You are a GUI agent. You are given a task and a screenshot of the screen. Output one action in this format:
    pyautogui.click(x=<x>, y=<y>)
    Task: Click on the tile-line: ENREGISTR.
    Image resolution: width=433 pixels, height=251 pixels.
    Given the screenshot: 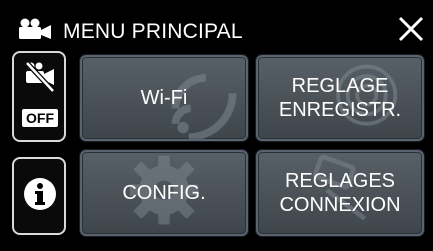 What is the action you would take?
    pyautogui.click(x=340, y=110)
    